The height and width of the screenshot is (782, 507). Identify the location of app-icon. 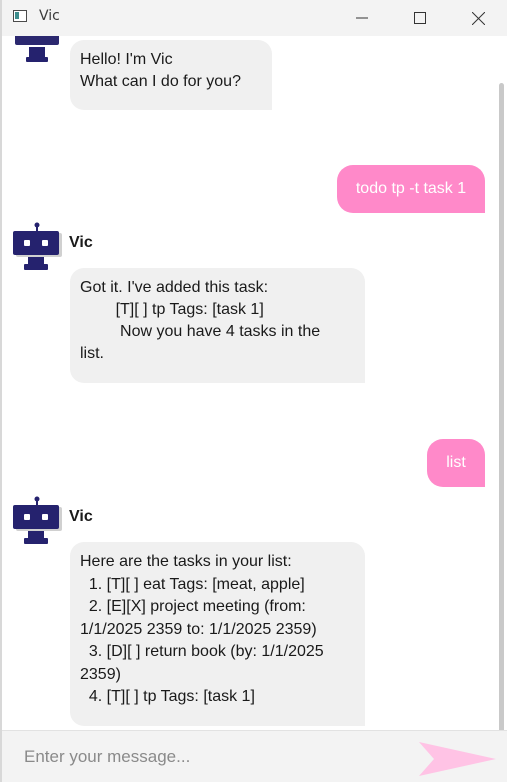
(20, 16).